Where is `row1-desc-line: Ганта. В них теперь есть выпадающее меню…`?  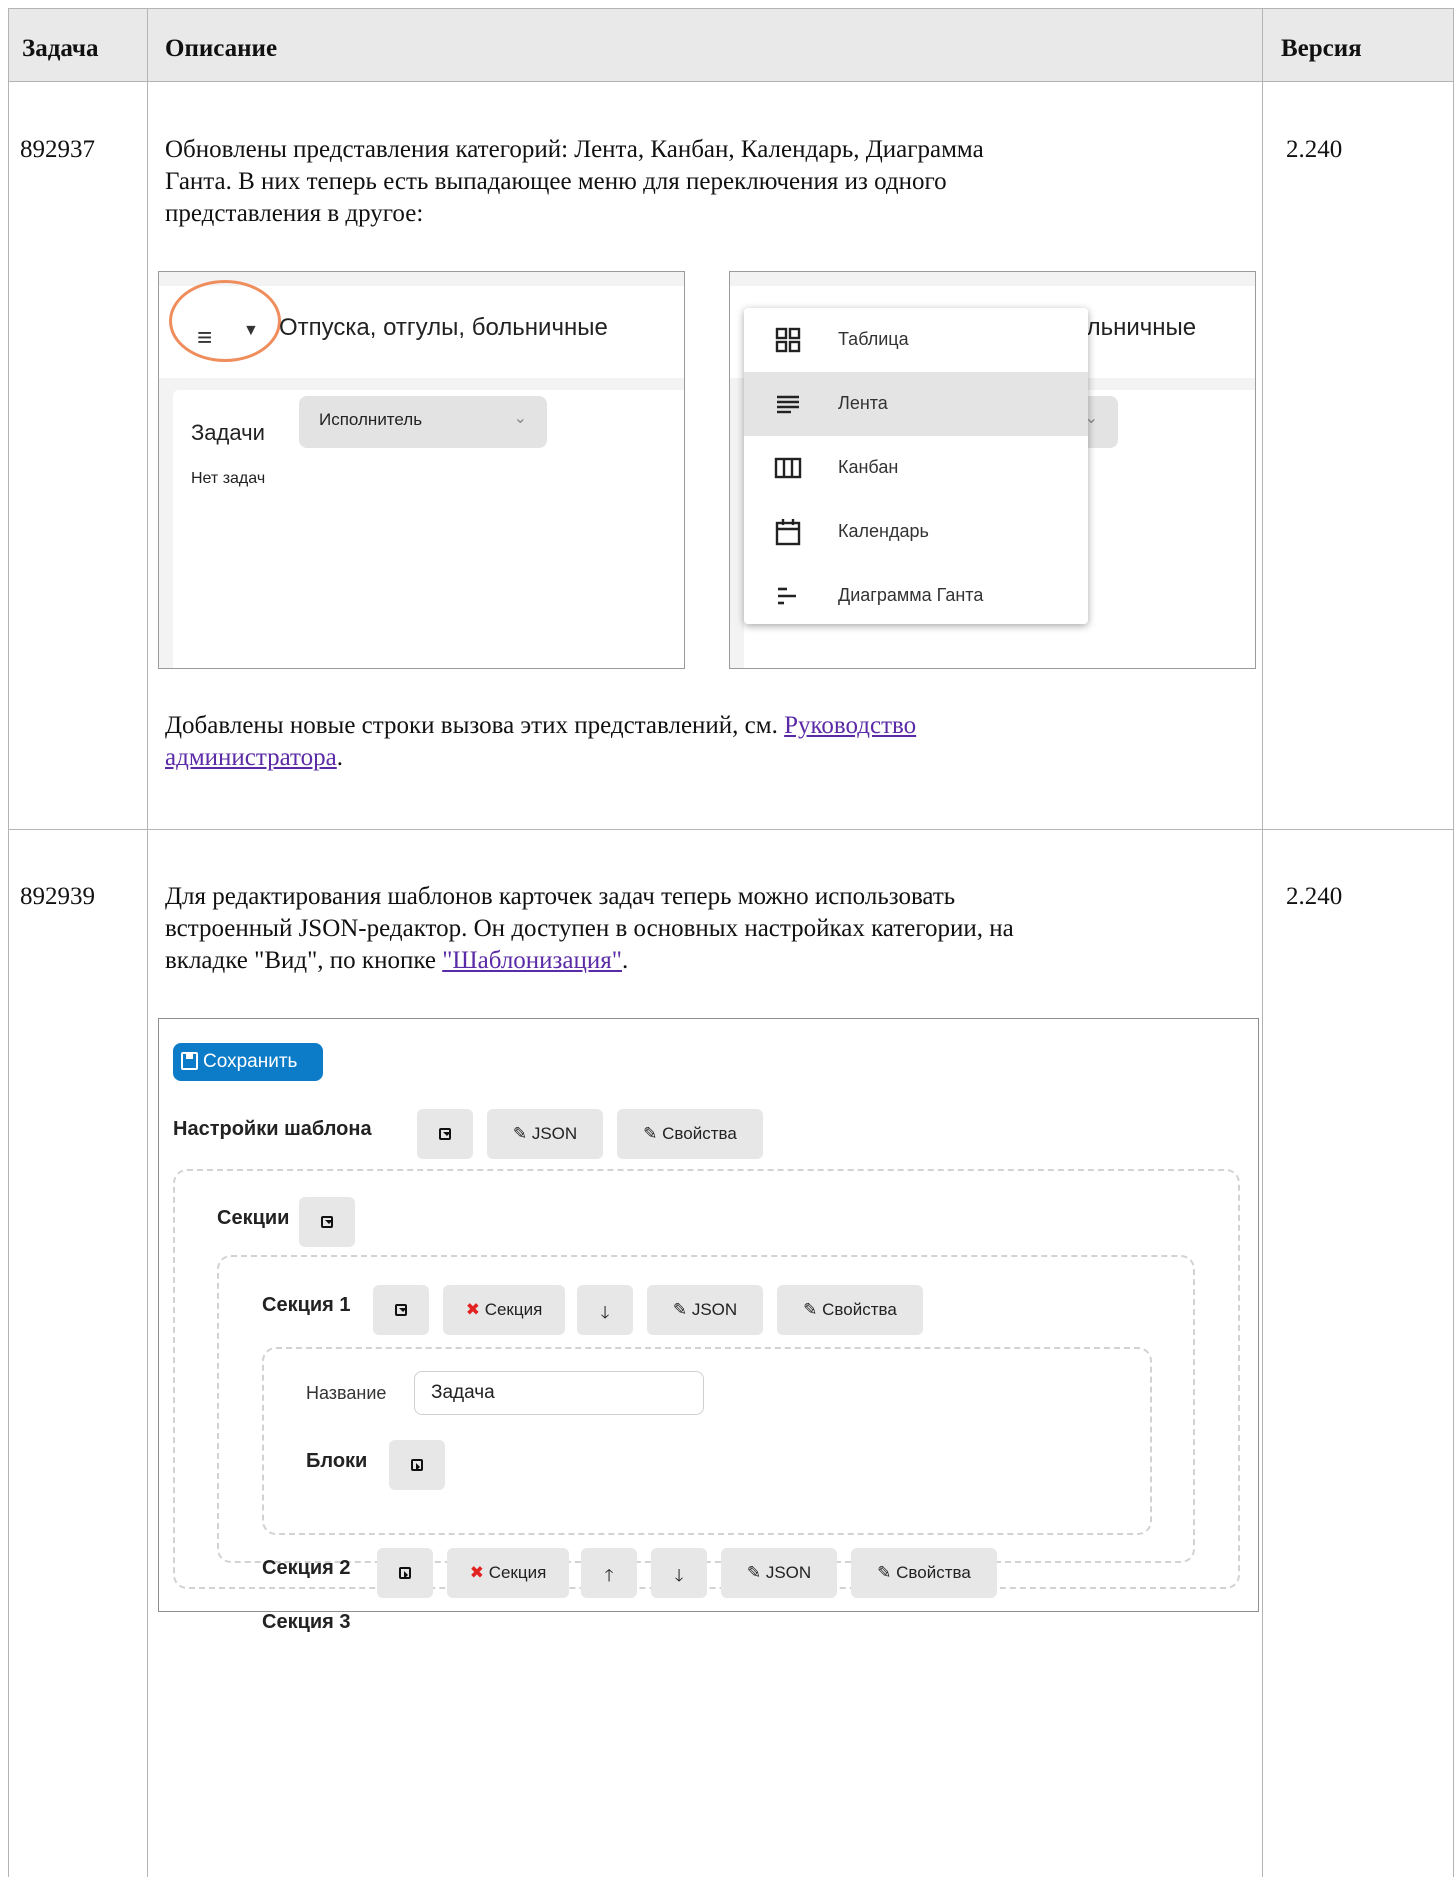
row1-desc-line: Ганта. В них теперь есть выпадающее меню… is located at coordinates (556, 181).